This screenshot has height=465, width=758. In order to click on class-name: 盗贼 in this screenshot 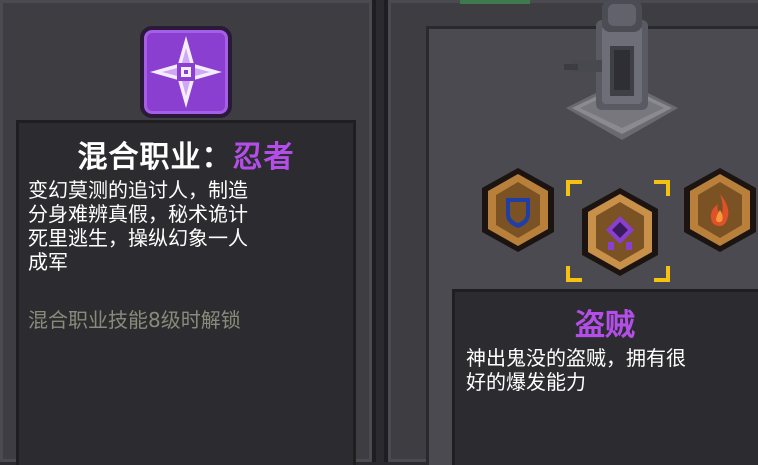, I will do `click(605, 325)`.